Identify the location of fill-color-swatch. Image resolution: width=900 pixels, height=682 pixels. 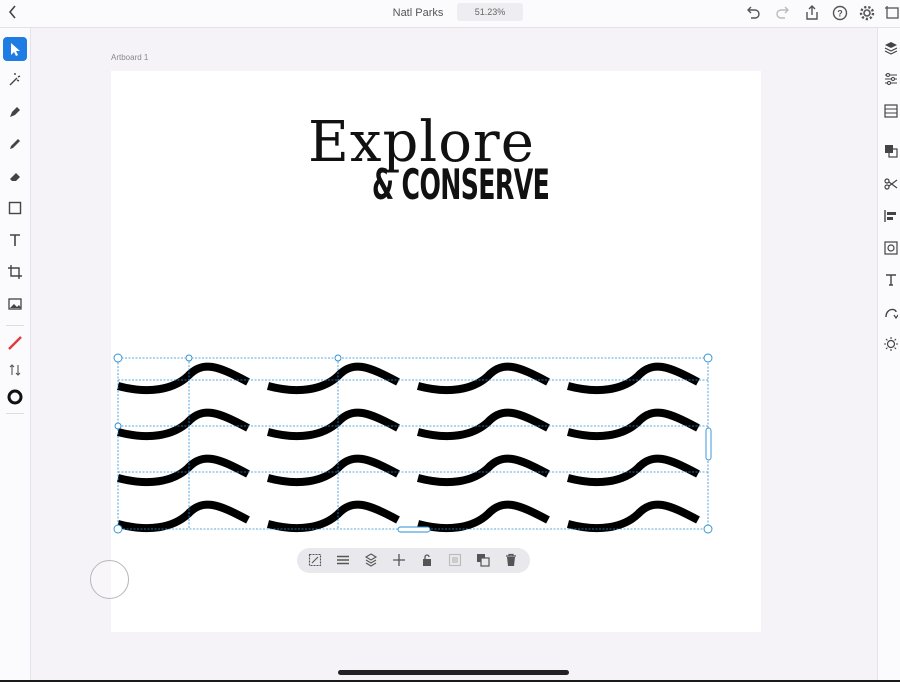
(15, 397).